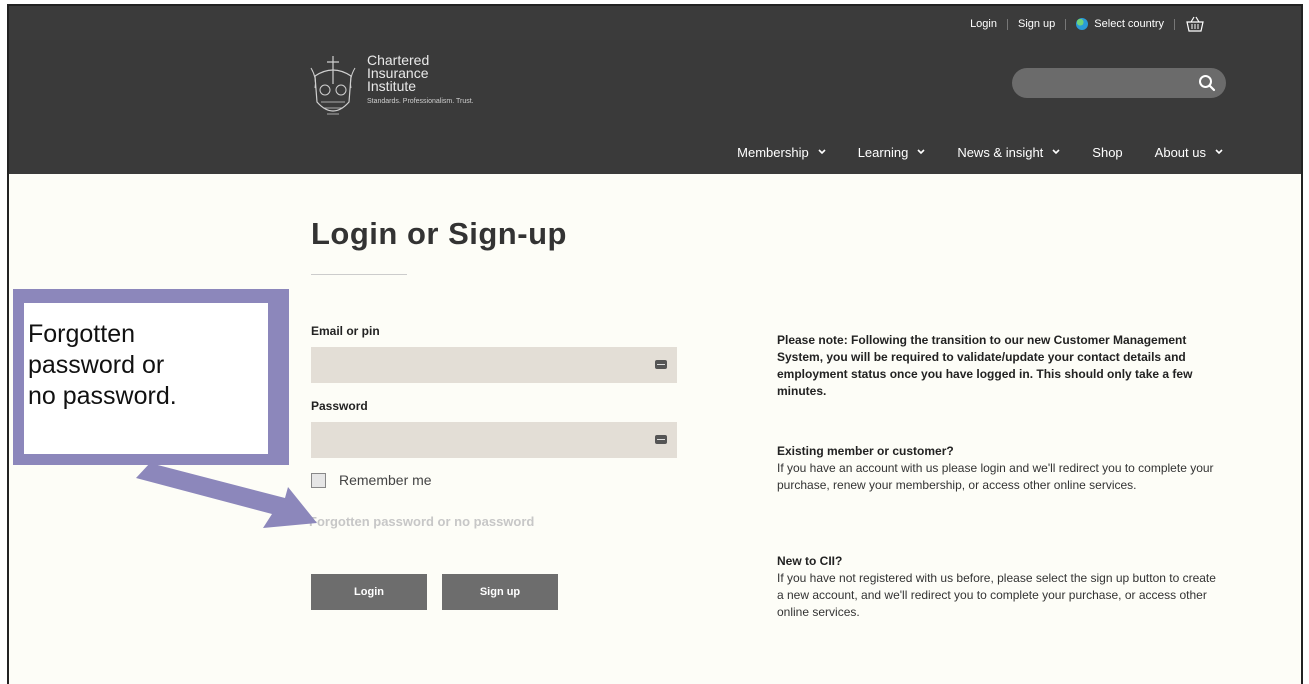 The image size is (1309, 684). Describe the element at coordinates (865, 451) in the screenshot. I see `existing-member-heading: Existing member or customer?` at that location.